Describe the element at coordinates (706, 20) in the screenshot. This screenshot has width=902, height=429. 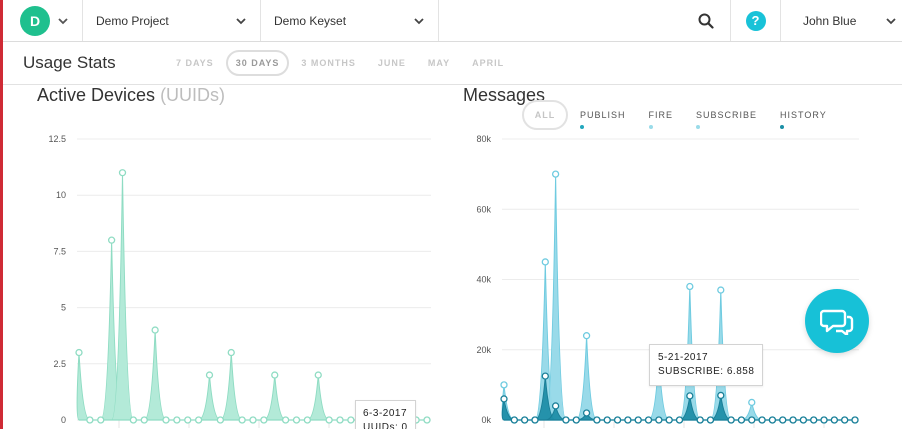
I see `search-button` at that location.